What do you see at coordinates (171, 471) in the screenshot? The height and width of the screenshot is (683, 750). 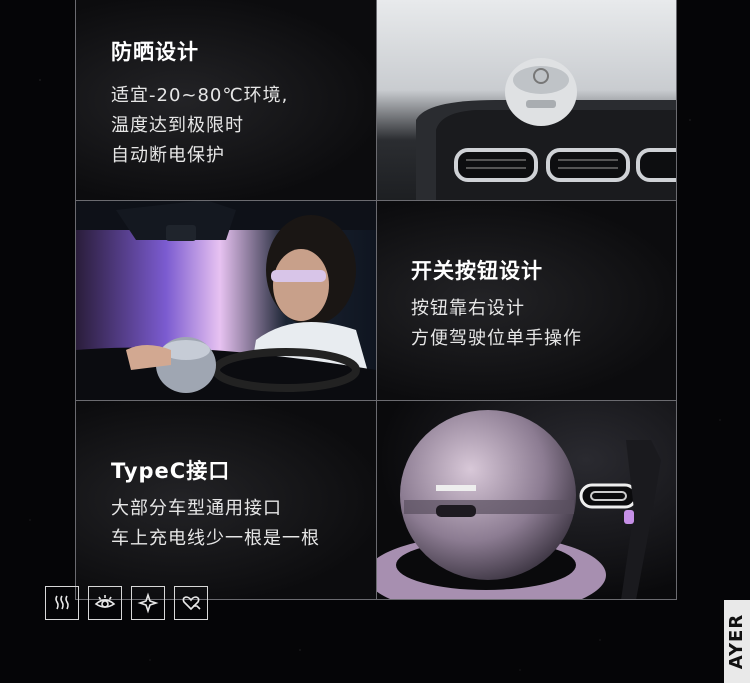 I see `feature-title: TypeC接口` at bounding box center [171, 471].